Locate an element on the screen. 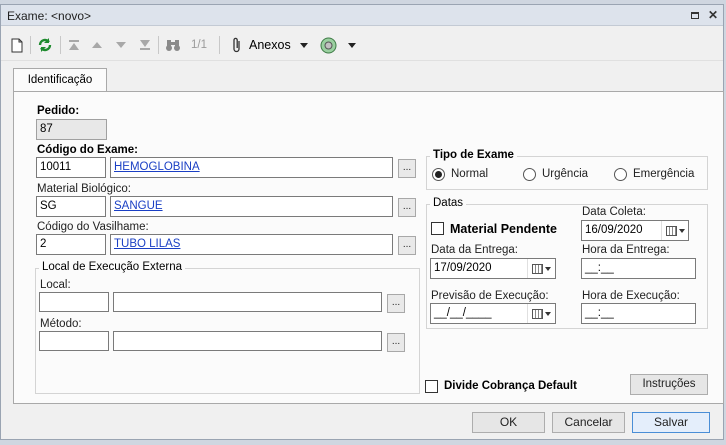  radio-emergencia-label: Emergência is located at coordinates (664, 174).